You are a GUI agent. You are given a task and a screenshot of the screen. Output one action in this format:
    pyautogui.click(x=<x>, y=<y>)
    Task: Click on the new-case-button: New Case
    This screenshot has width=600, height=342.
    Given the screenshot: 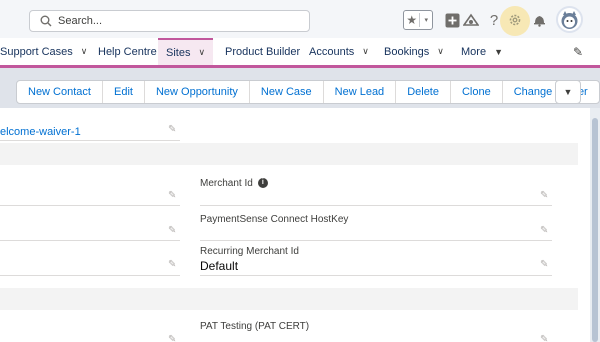 What is the action you would take?
    pyautogui.click(x=287, y=92)
    